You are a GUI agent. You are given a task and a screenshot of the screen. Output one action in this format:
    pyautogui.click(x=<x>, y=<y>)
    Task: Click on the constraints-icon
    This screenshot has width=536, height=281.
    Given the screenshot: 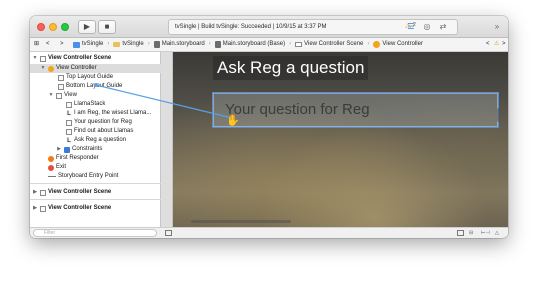 What is the action you would take?
    pyautogui.click(x=67, y=149)
    